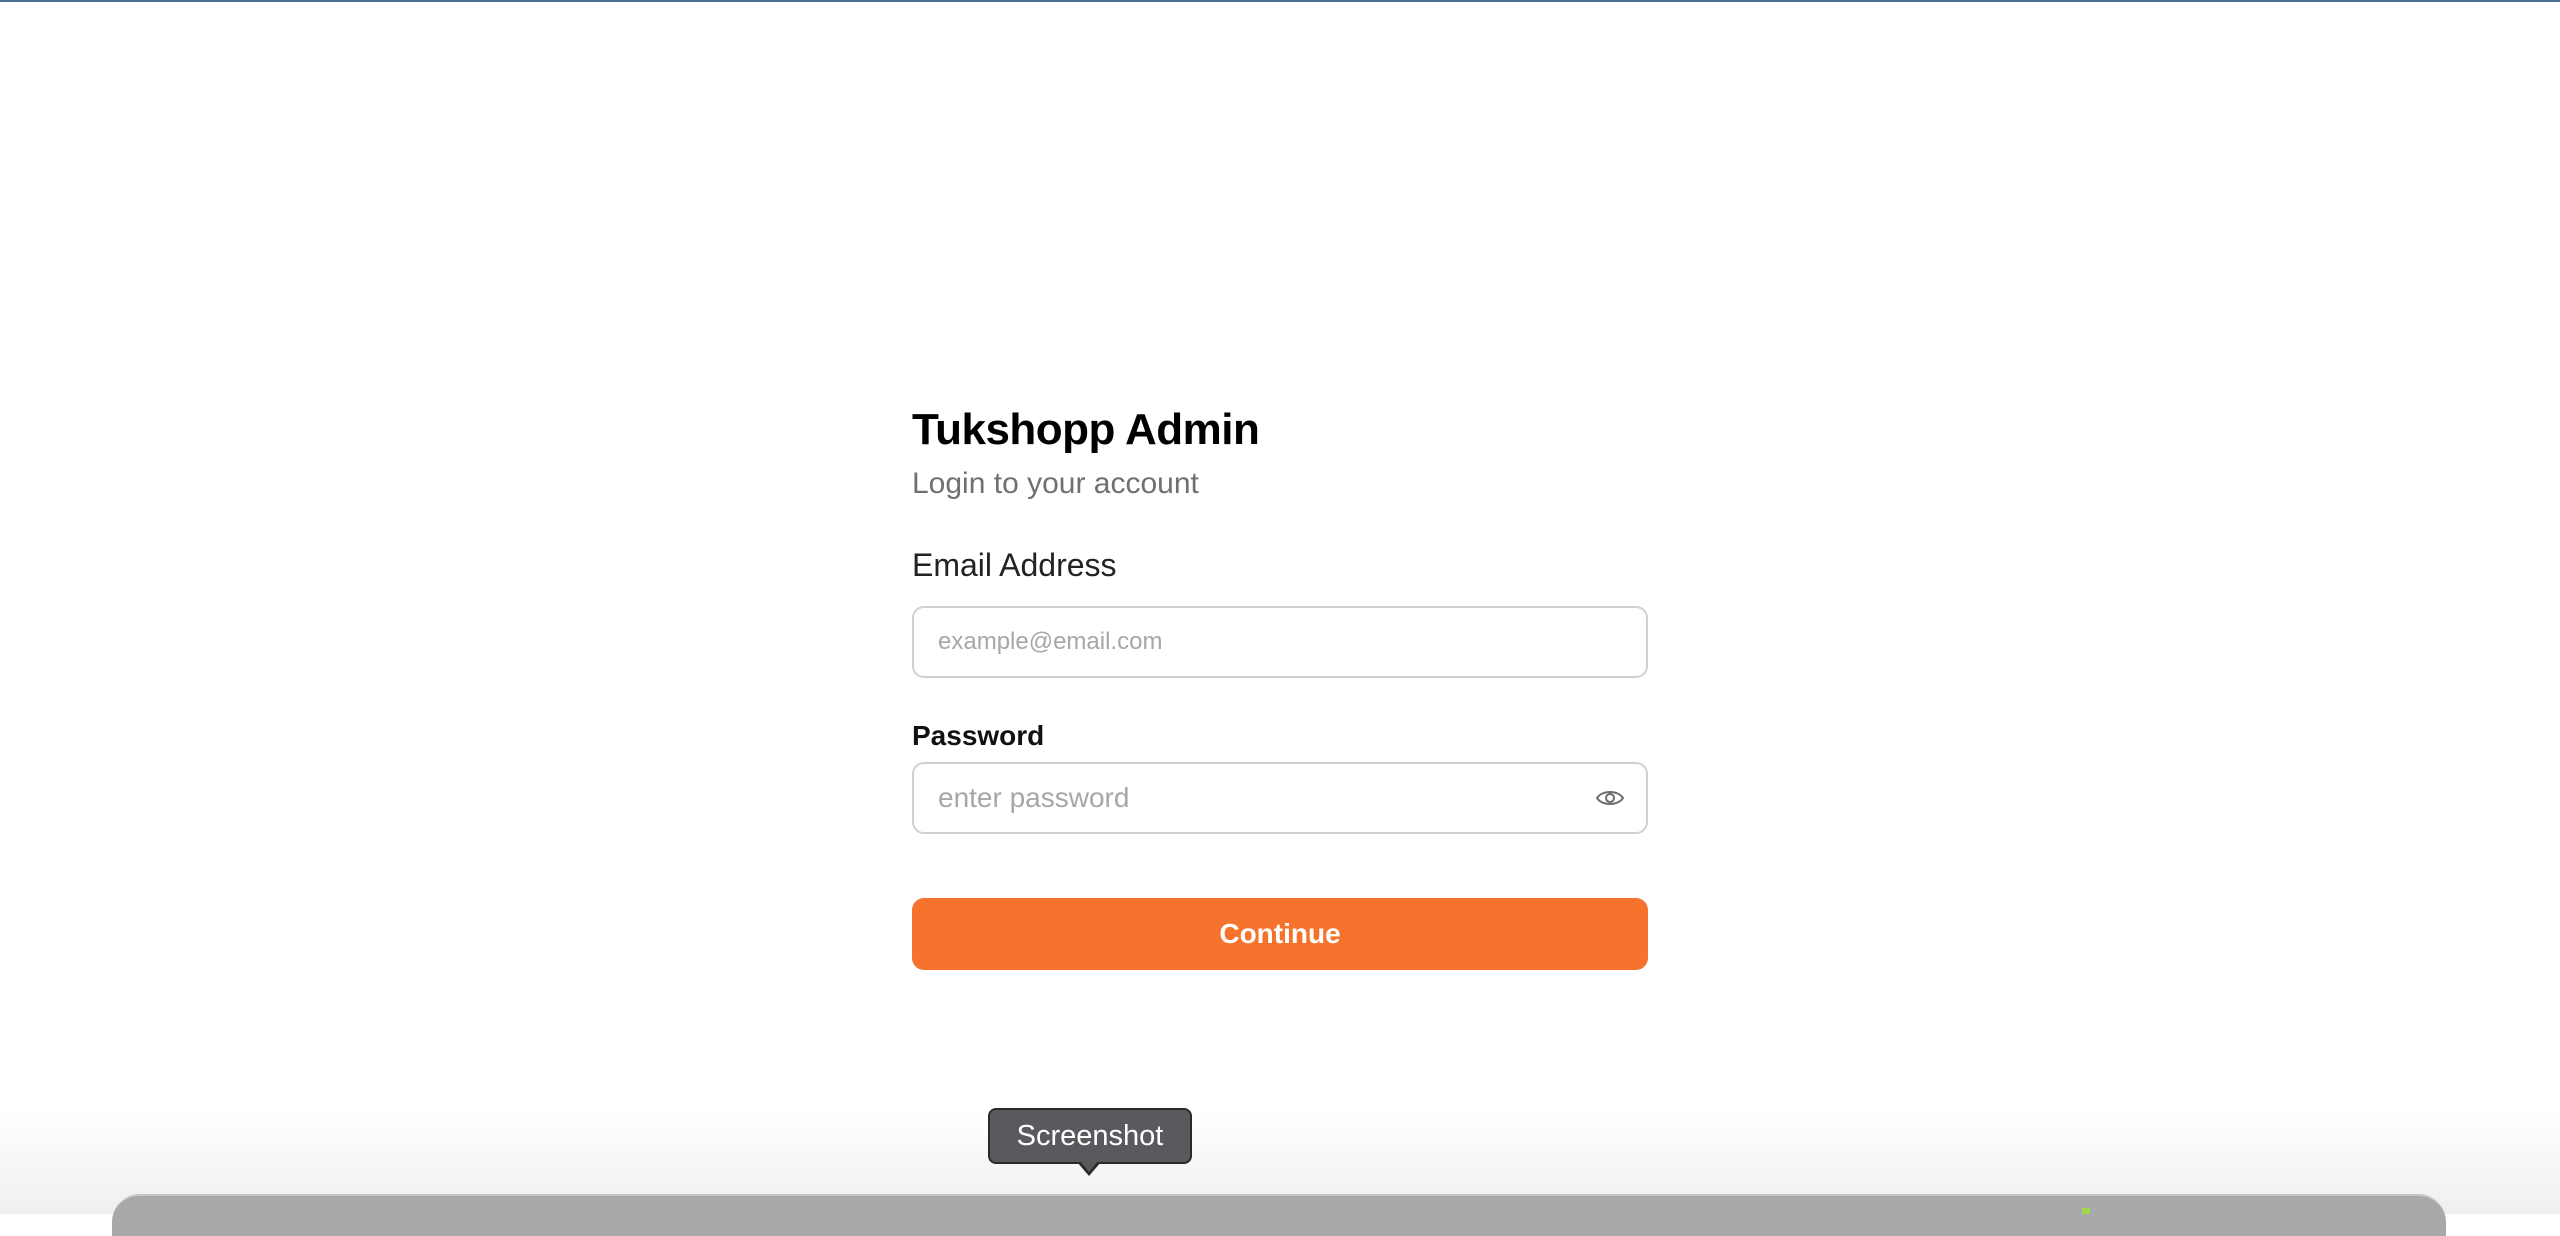  Describe the element at coordinates (1090, 1136) in the screenshot. I see `screenshot-tooltip: Screenshot` at that location.